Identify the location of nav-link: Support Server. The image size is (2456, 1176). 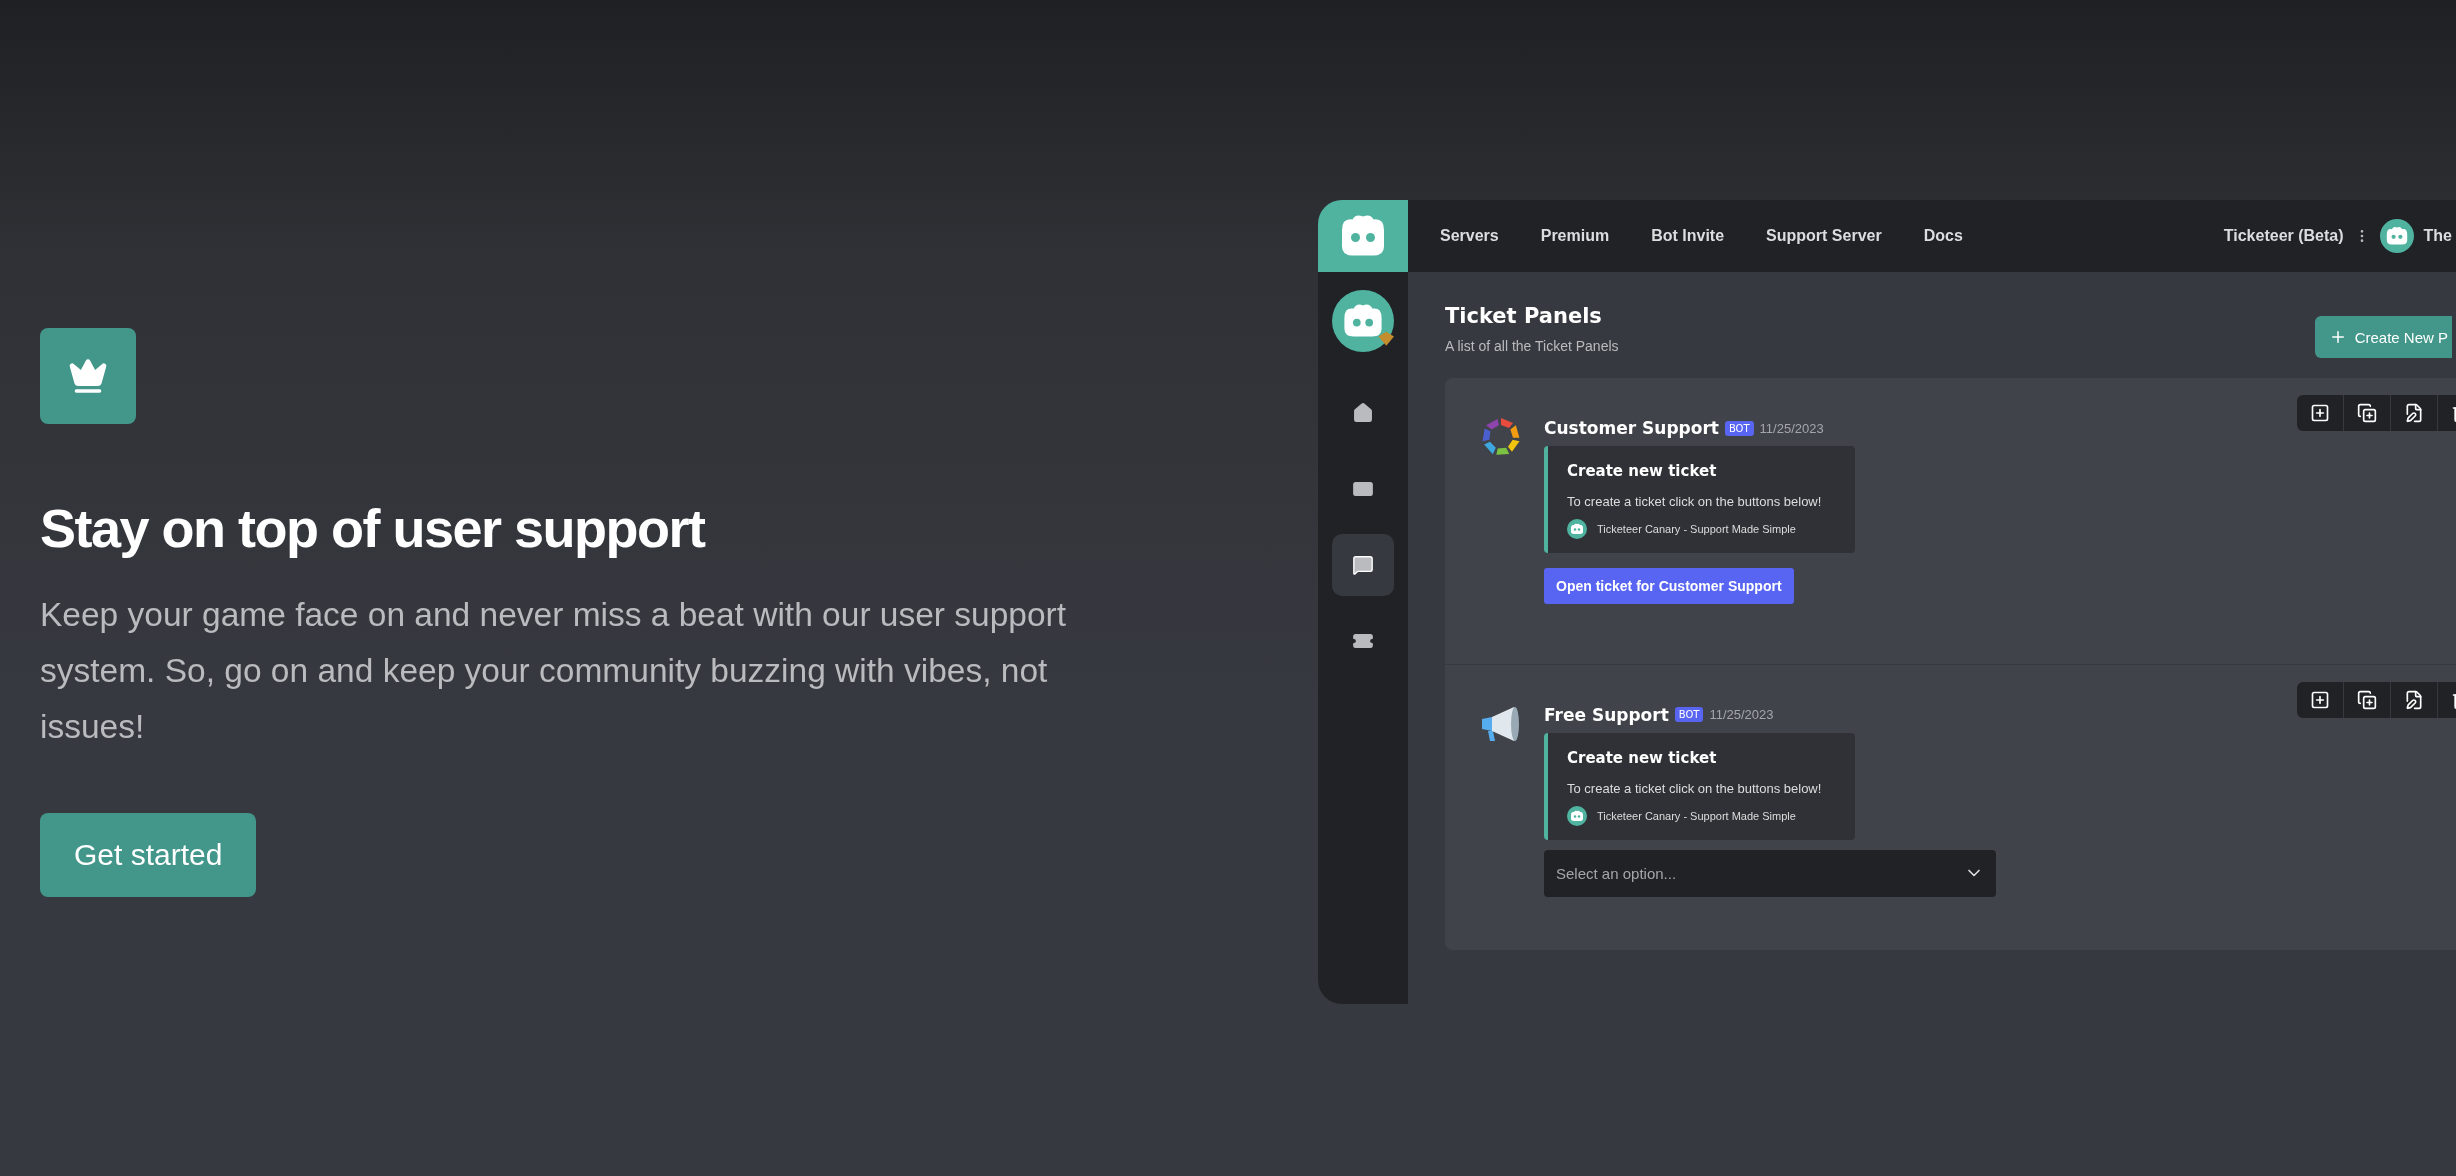
(1824, 236).